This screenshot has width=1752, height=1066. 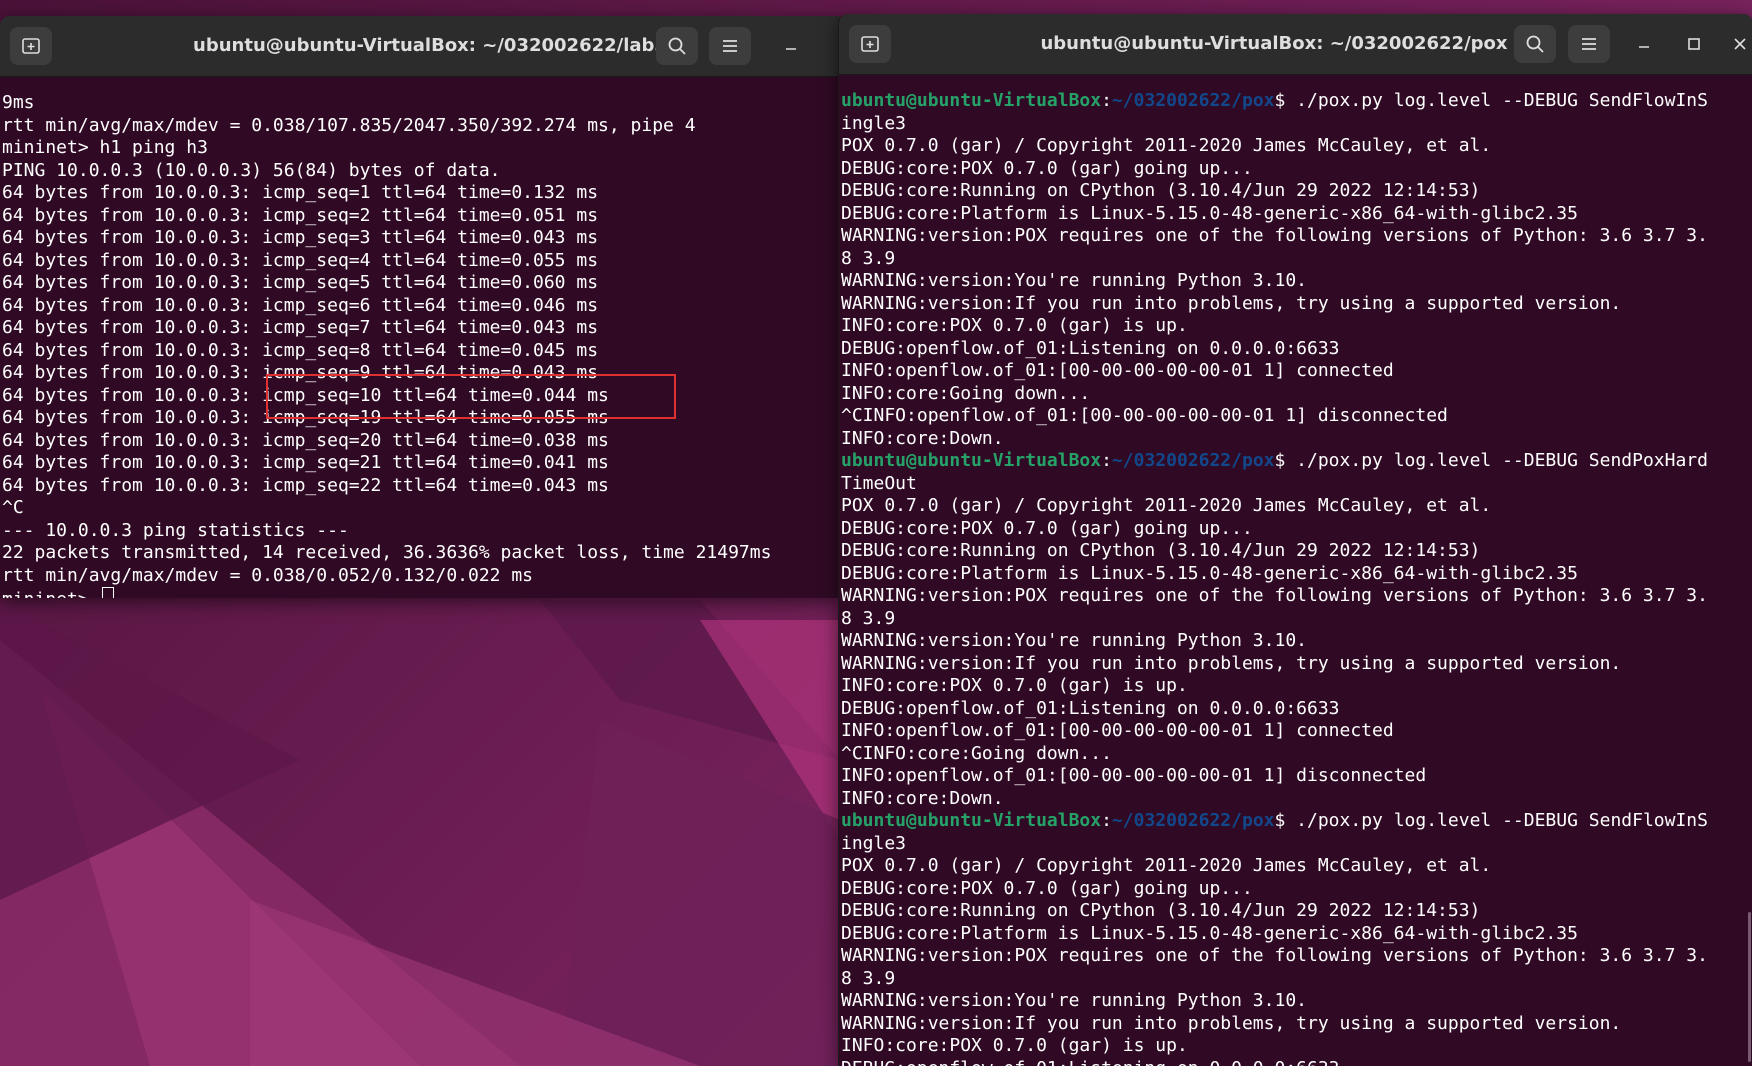 What do you see at coordinates (105, 147) in the screenshot?
I see `terminal-line: mininet> h1 ping h3` at bounding box center [105, 147].